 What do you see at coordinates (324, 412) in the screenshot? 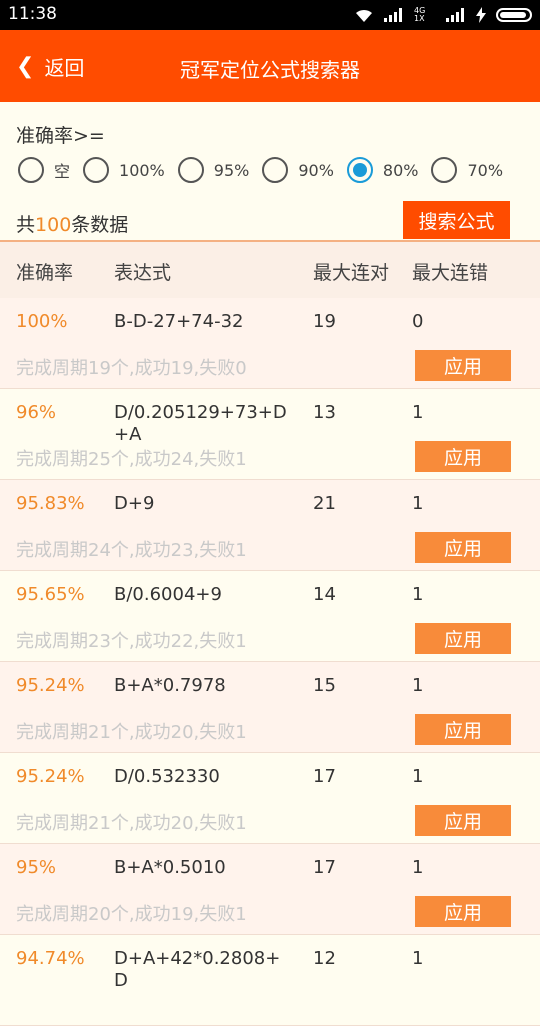
I see `max-win-cell: 13` at bounding box center [324, 412].